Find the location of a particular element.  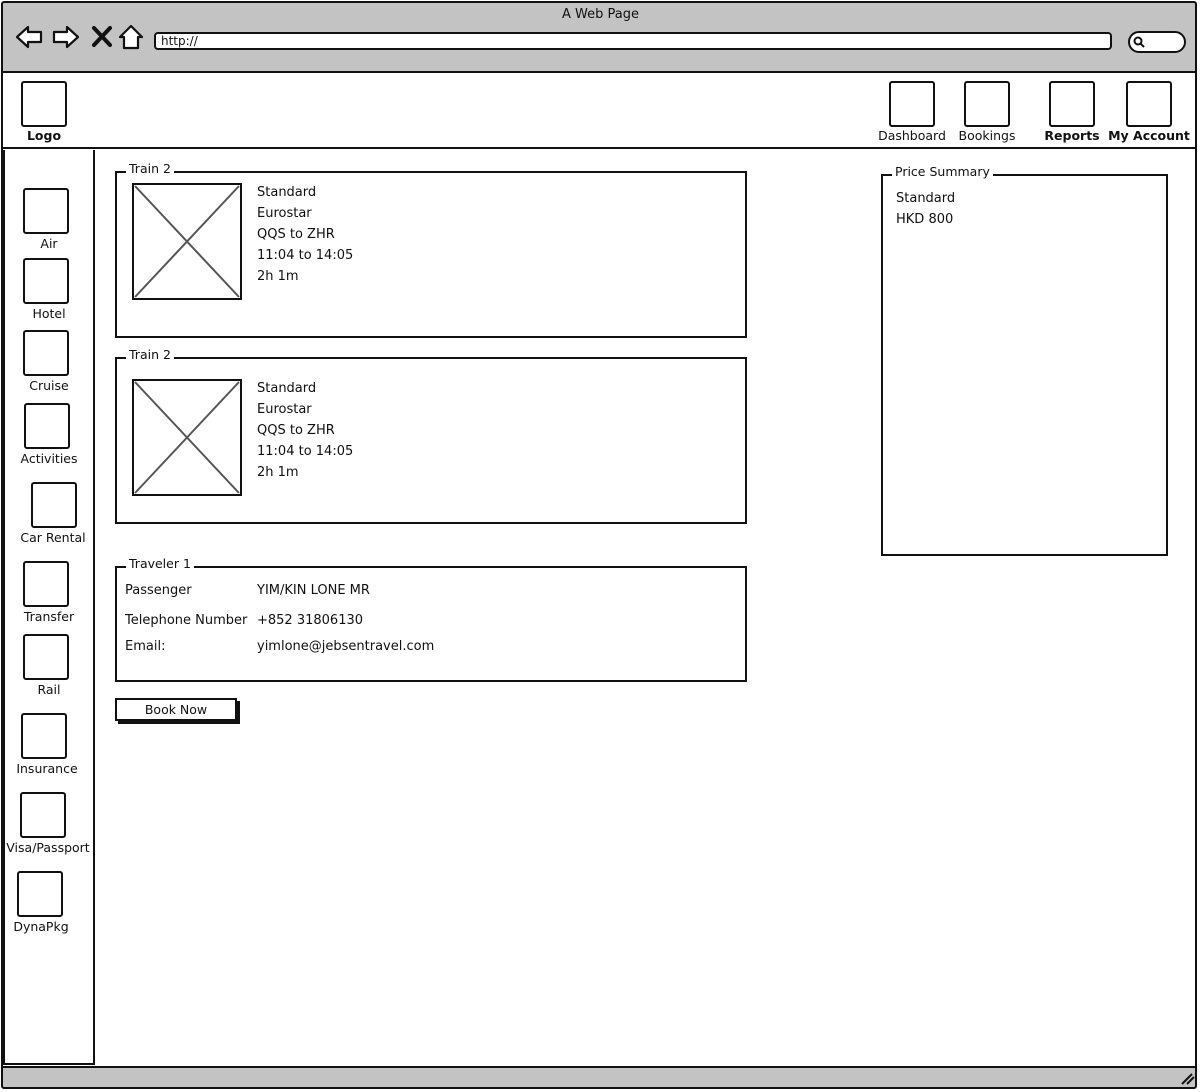

url-text: http:// is located at coordinates (179, 41).